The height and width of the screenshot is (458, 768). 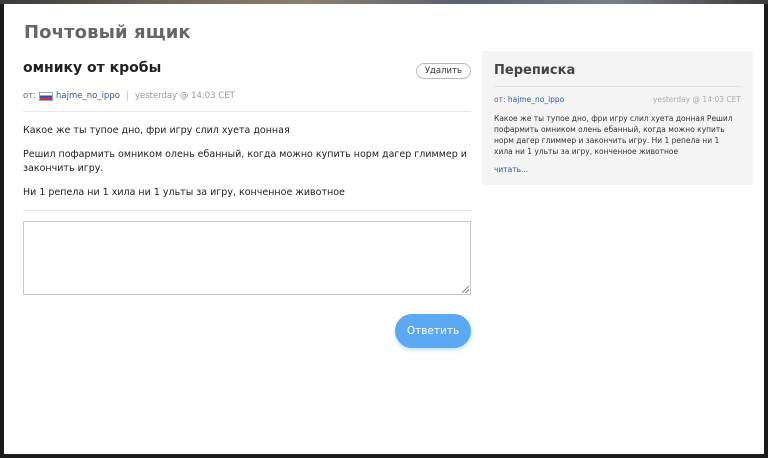 What do you see at coordinates (107, 32) in the screenshot?
I see `page-title: Почтовый ящик` at bounding box center [107, 32].